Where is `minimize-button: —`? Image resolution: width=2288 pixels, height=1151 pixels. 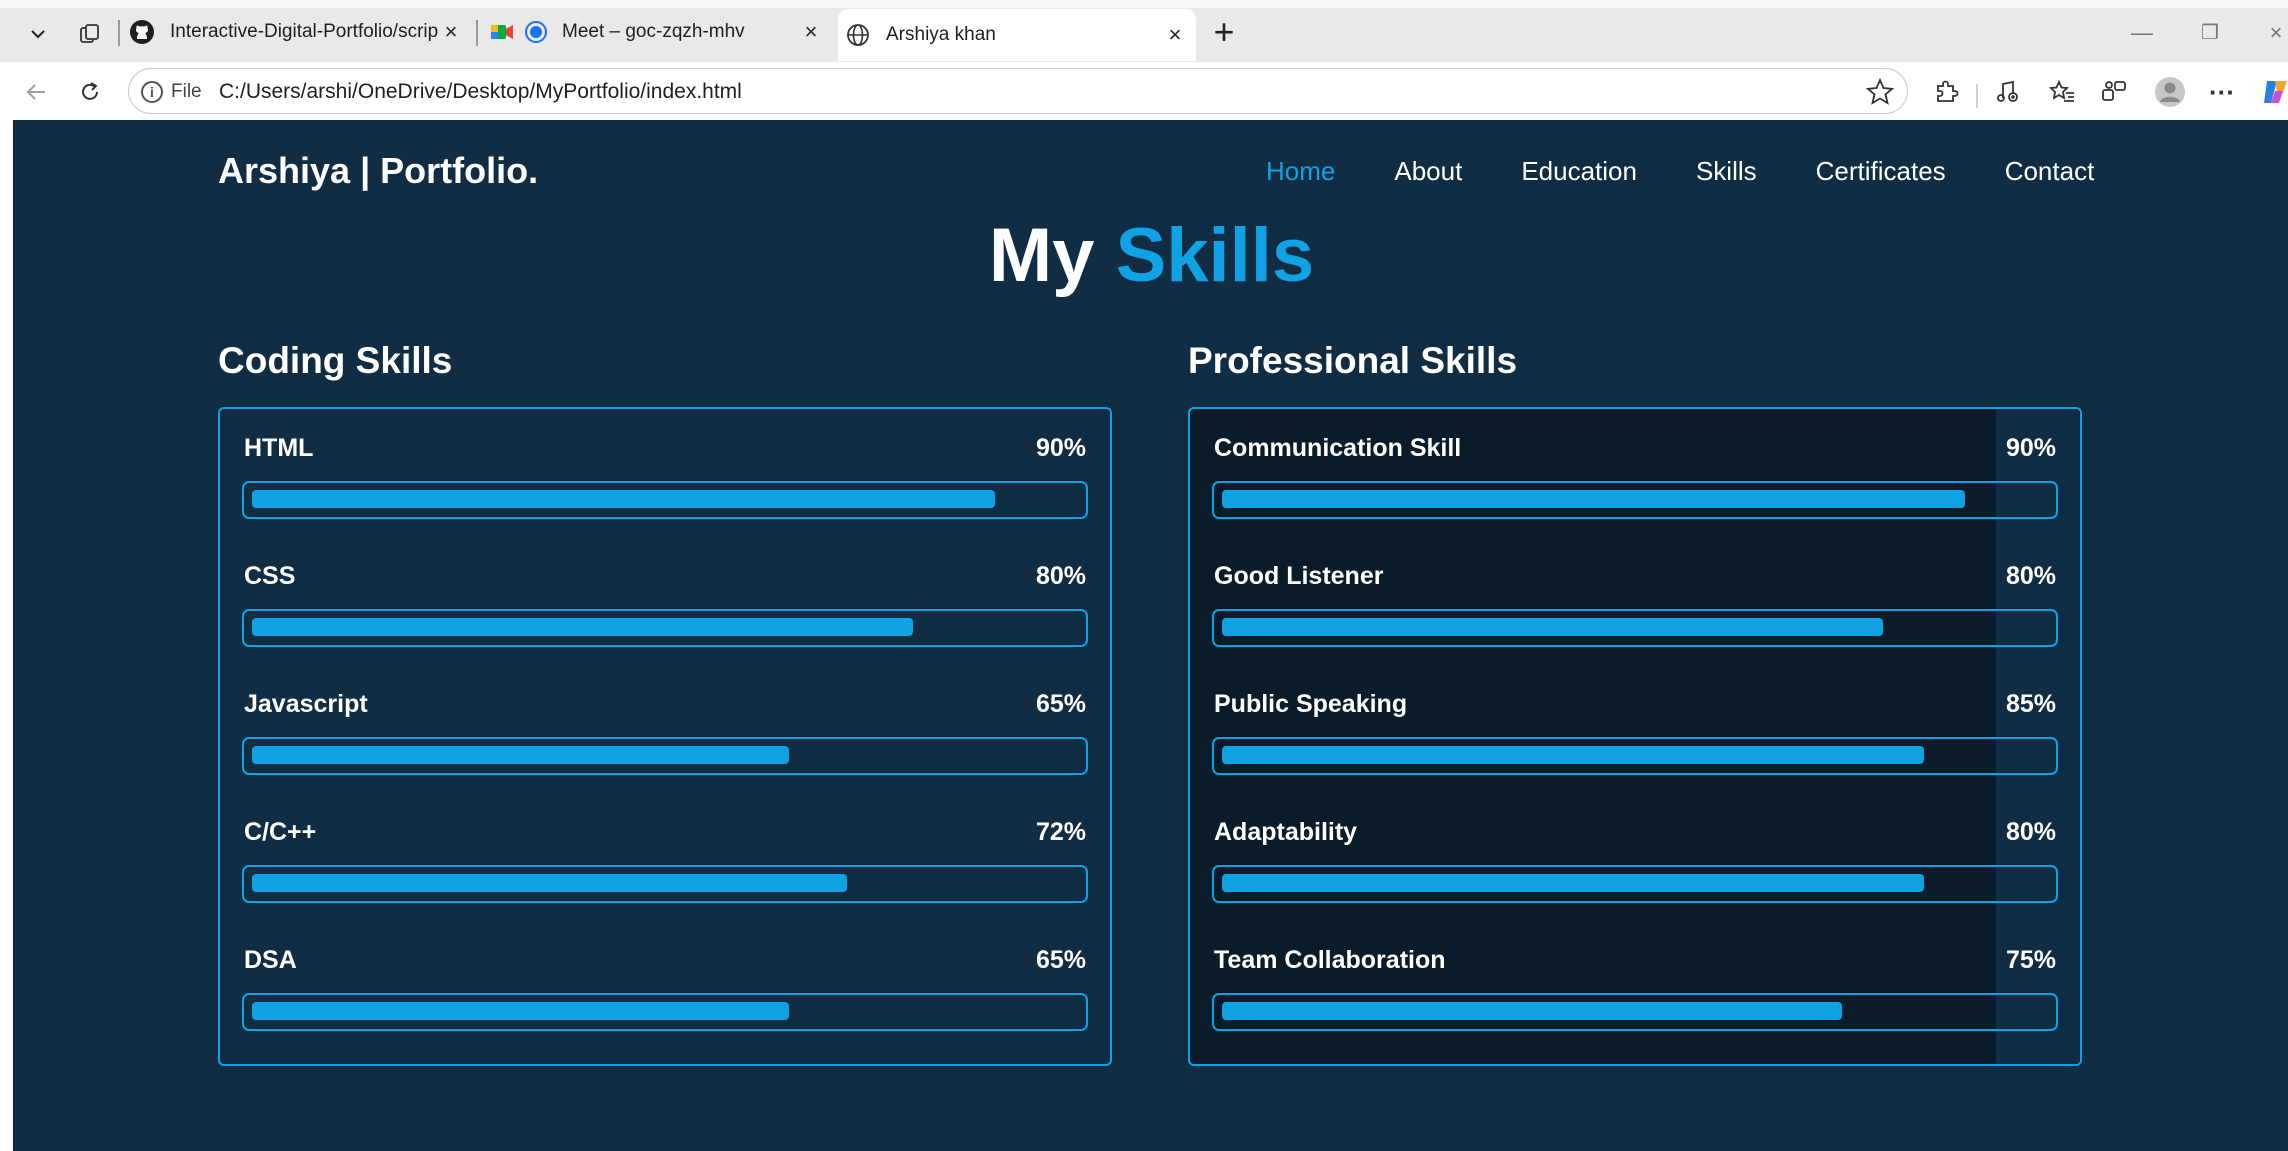
minimize-button: — is located at coordinates (2142, 33).